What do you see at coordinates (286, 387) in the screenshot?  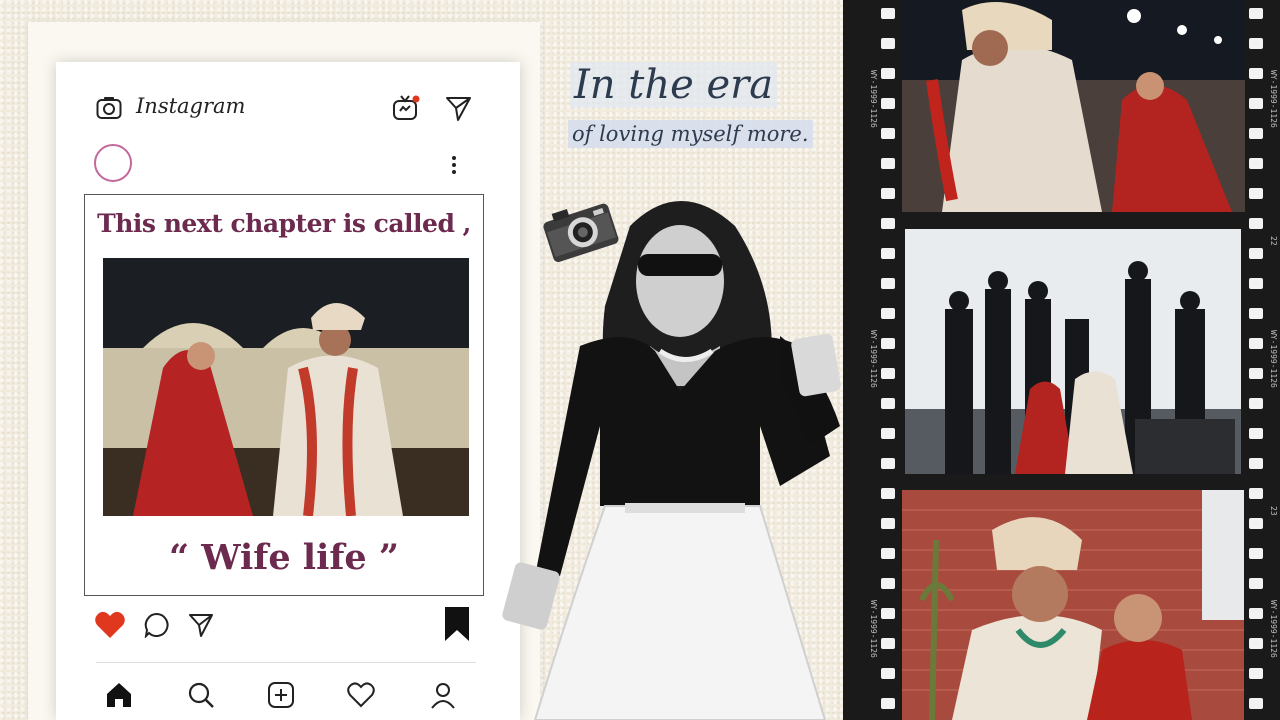 I see `wedding-photo` at bounding box center [286, 387].